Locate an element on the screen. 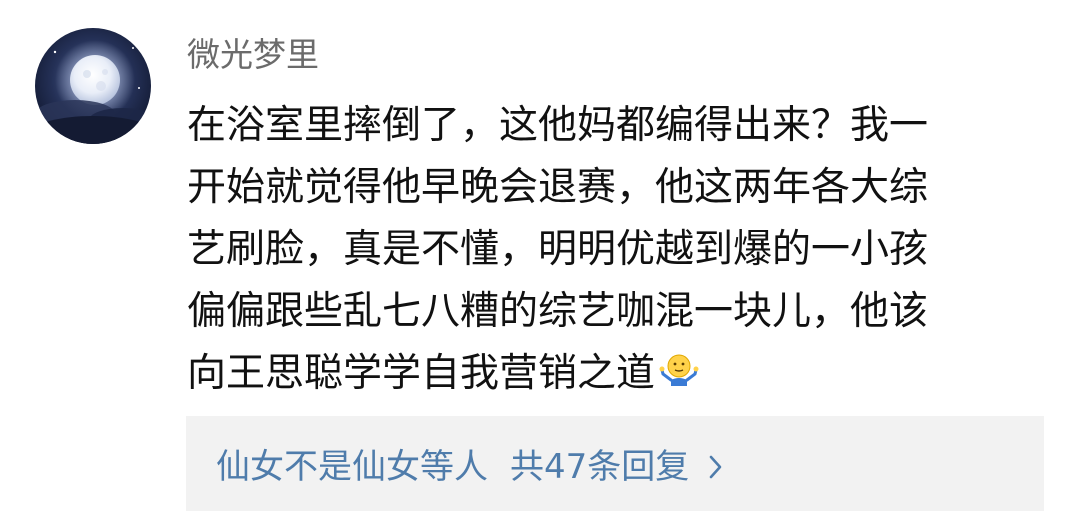 The image size is (1080, 511). reply-summary-box: 仙女不是仙女等人 共47条回复 is located at coordinates (615, 463).